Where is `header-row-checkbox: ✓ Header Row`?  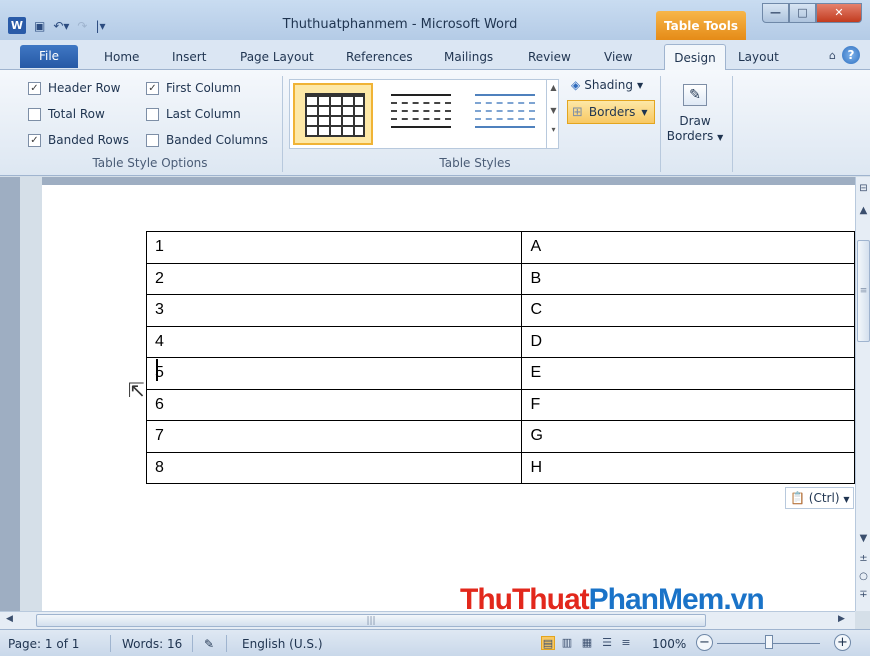
header-row-checkbox: ✓ Header Row is located at coordinates (74, 88).